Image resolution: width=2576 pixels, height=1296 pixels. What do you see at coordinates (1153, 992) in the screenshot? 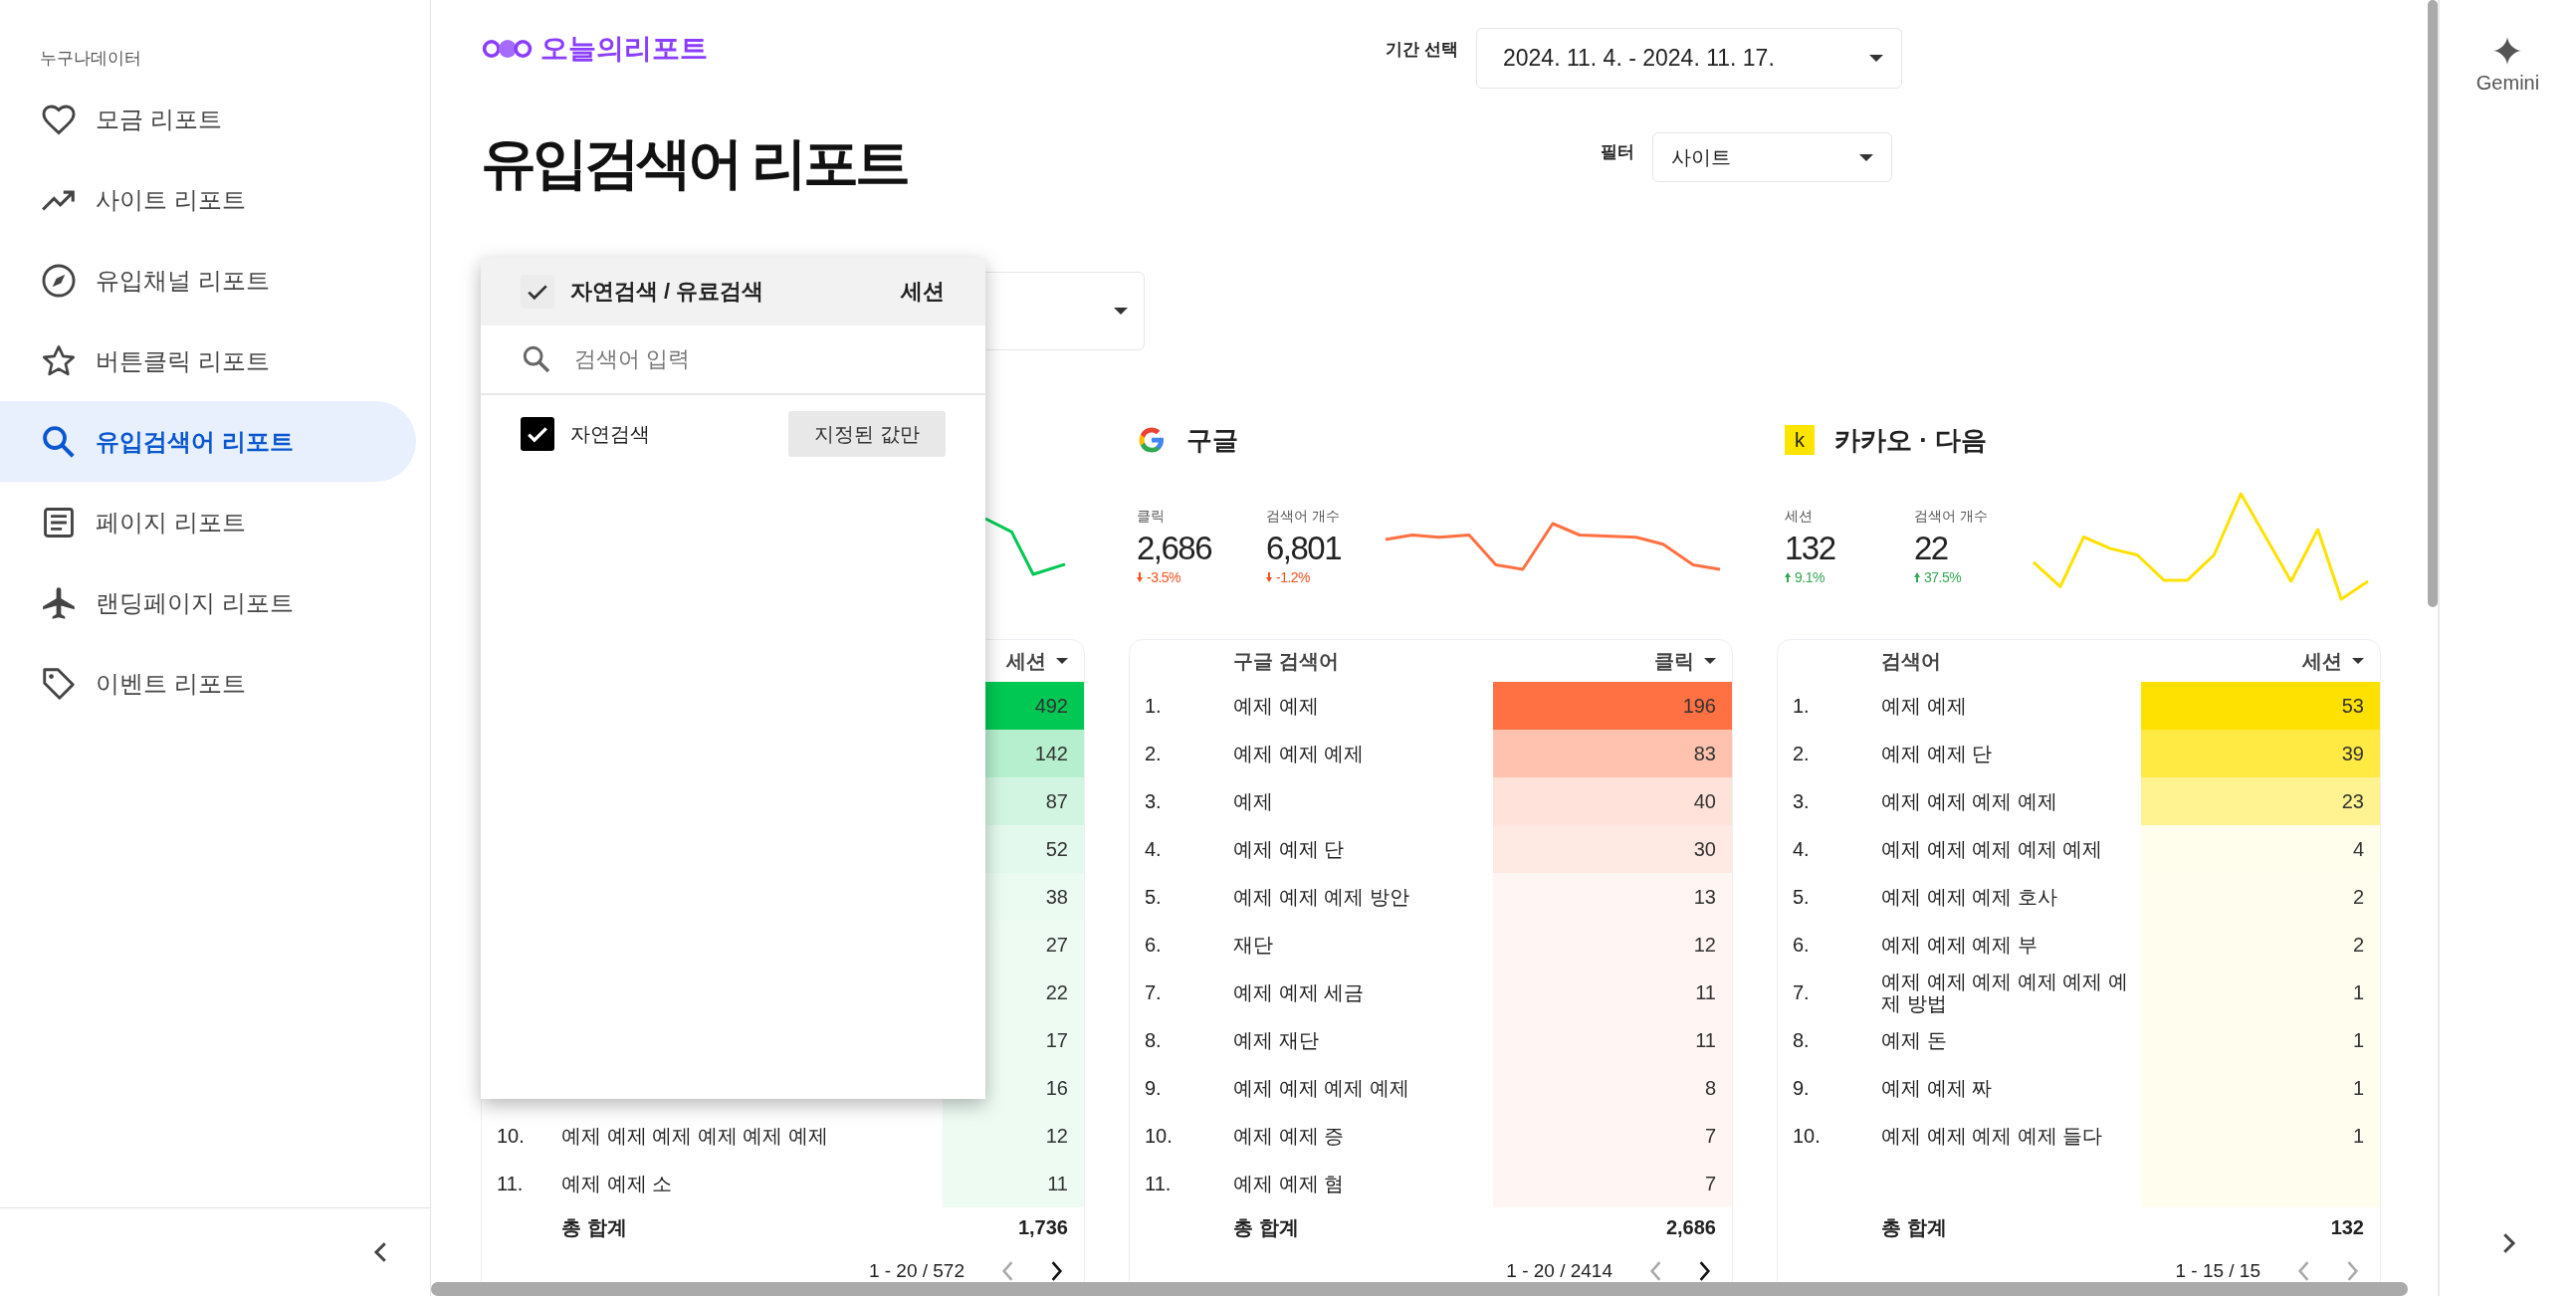
I see `rank-cell-text: 7.` at bounding box center [1153, 992].